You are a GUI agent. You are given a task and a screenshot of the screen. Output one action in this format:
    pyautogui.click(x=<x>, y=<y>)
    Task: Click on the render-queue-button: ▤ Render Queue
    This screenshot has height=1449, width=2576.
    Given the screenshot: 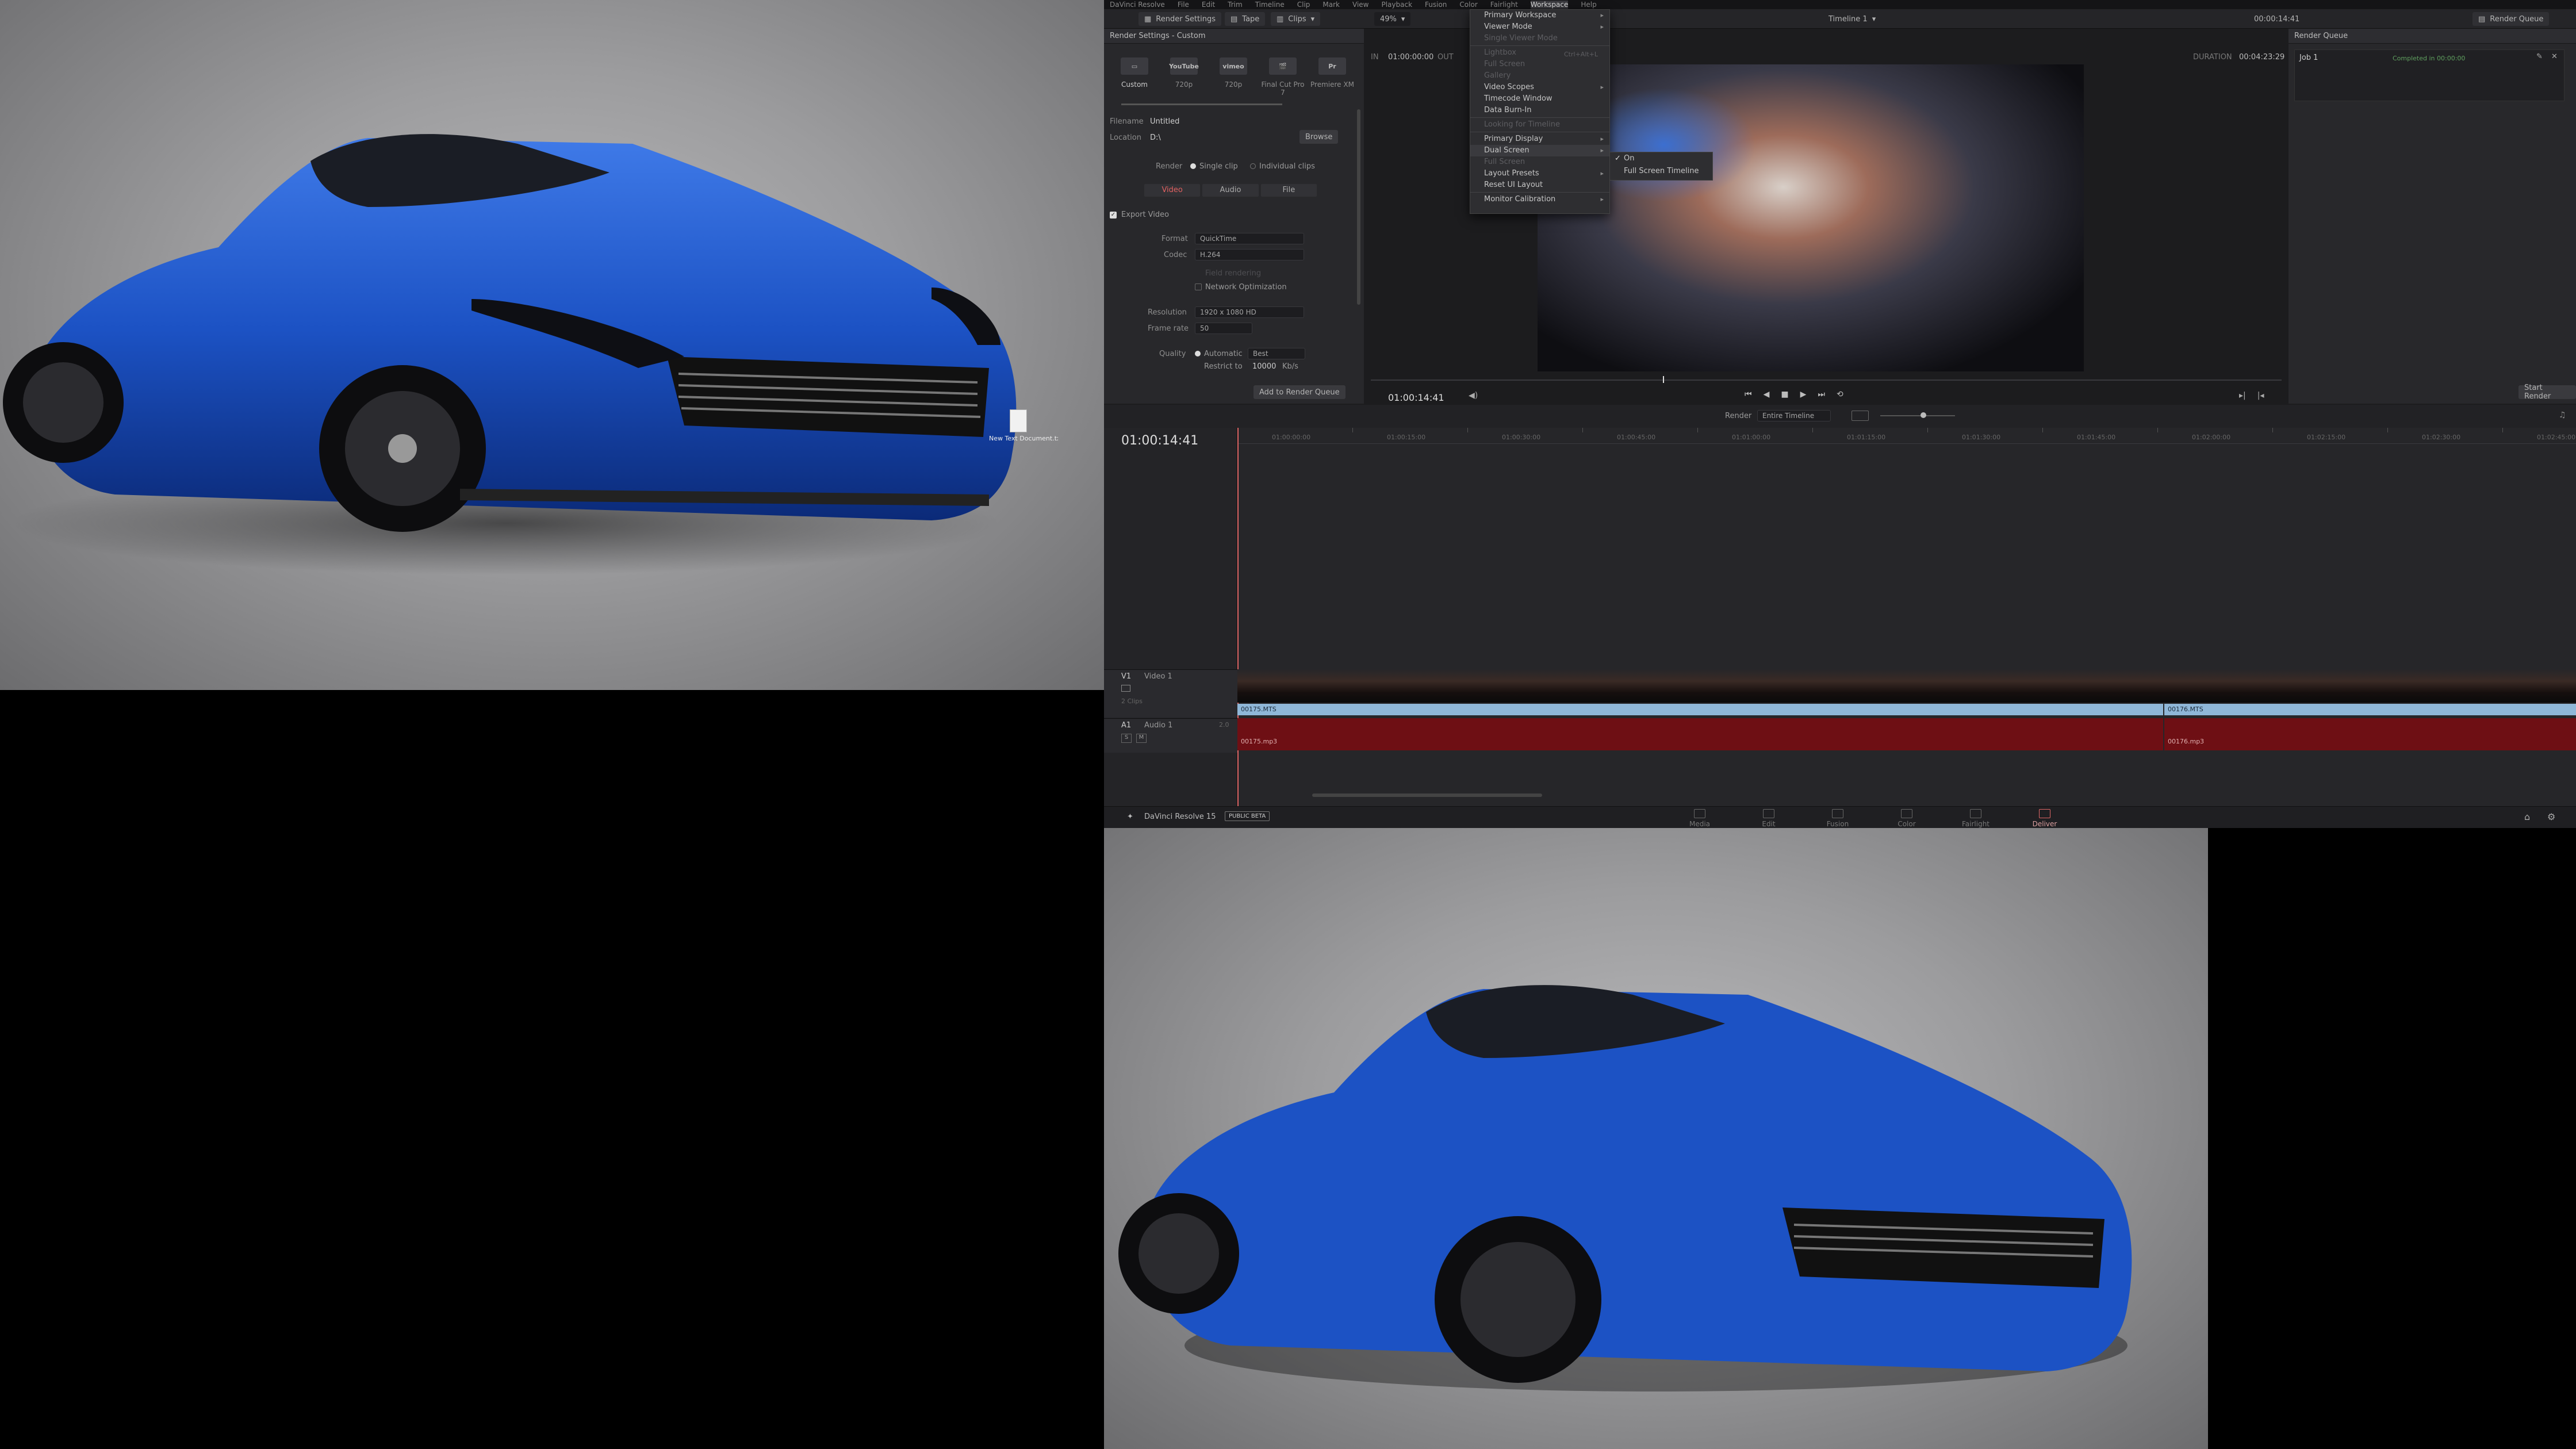 What is the action you would take?
    pyautogui.click(x=2511, y=19)
    